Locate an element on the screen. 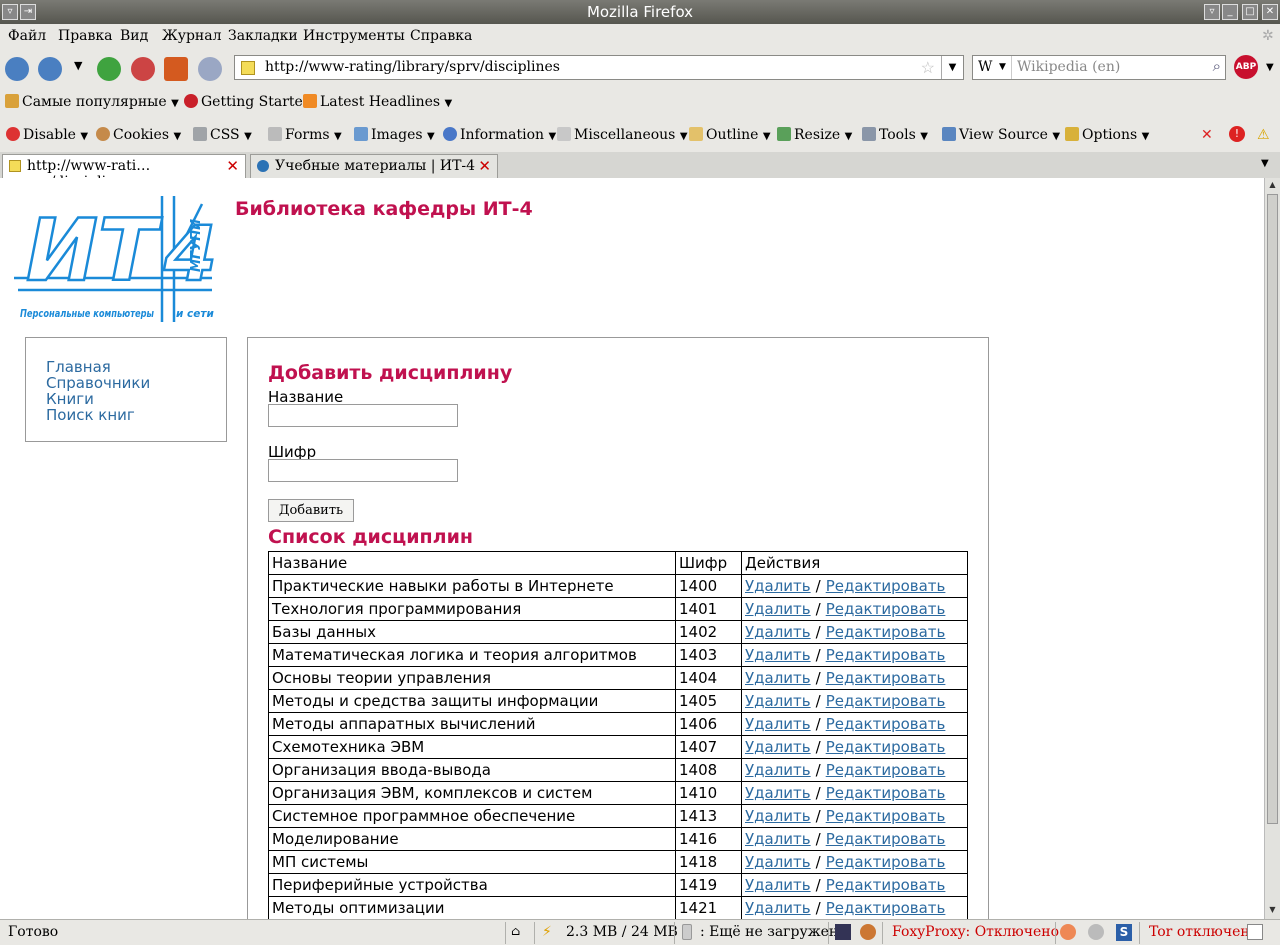 This screenshot has height=945, width=1280. trash-icon is located at coordinates (687, 932).